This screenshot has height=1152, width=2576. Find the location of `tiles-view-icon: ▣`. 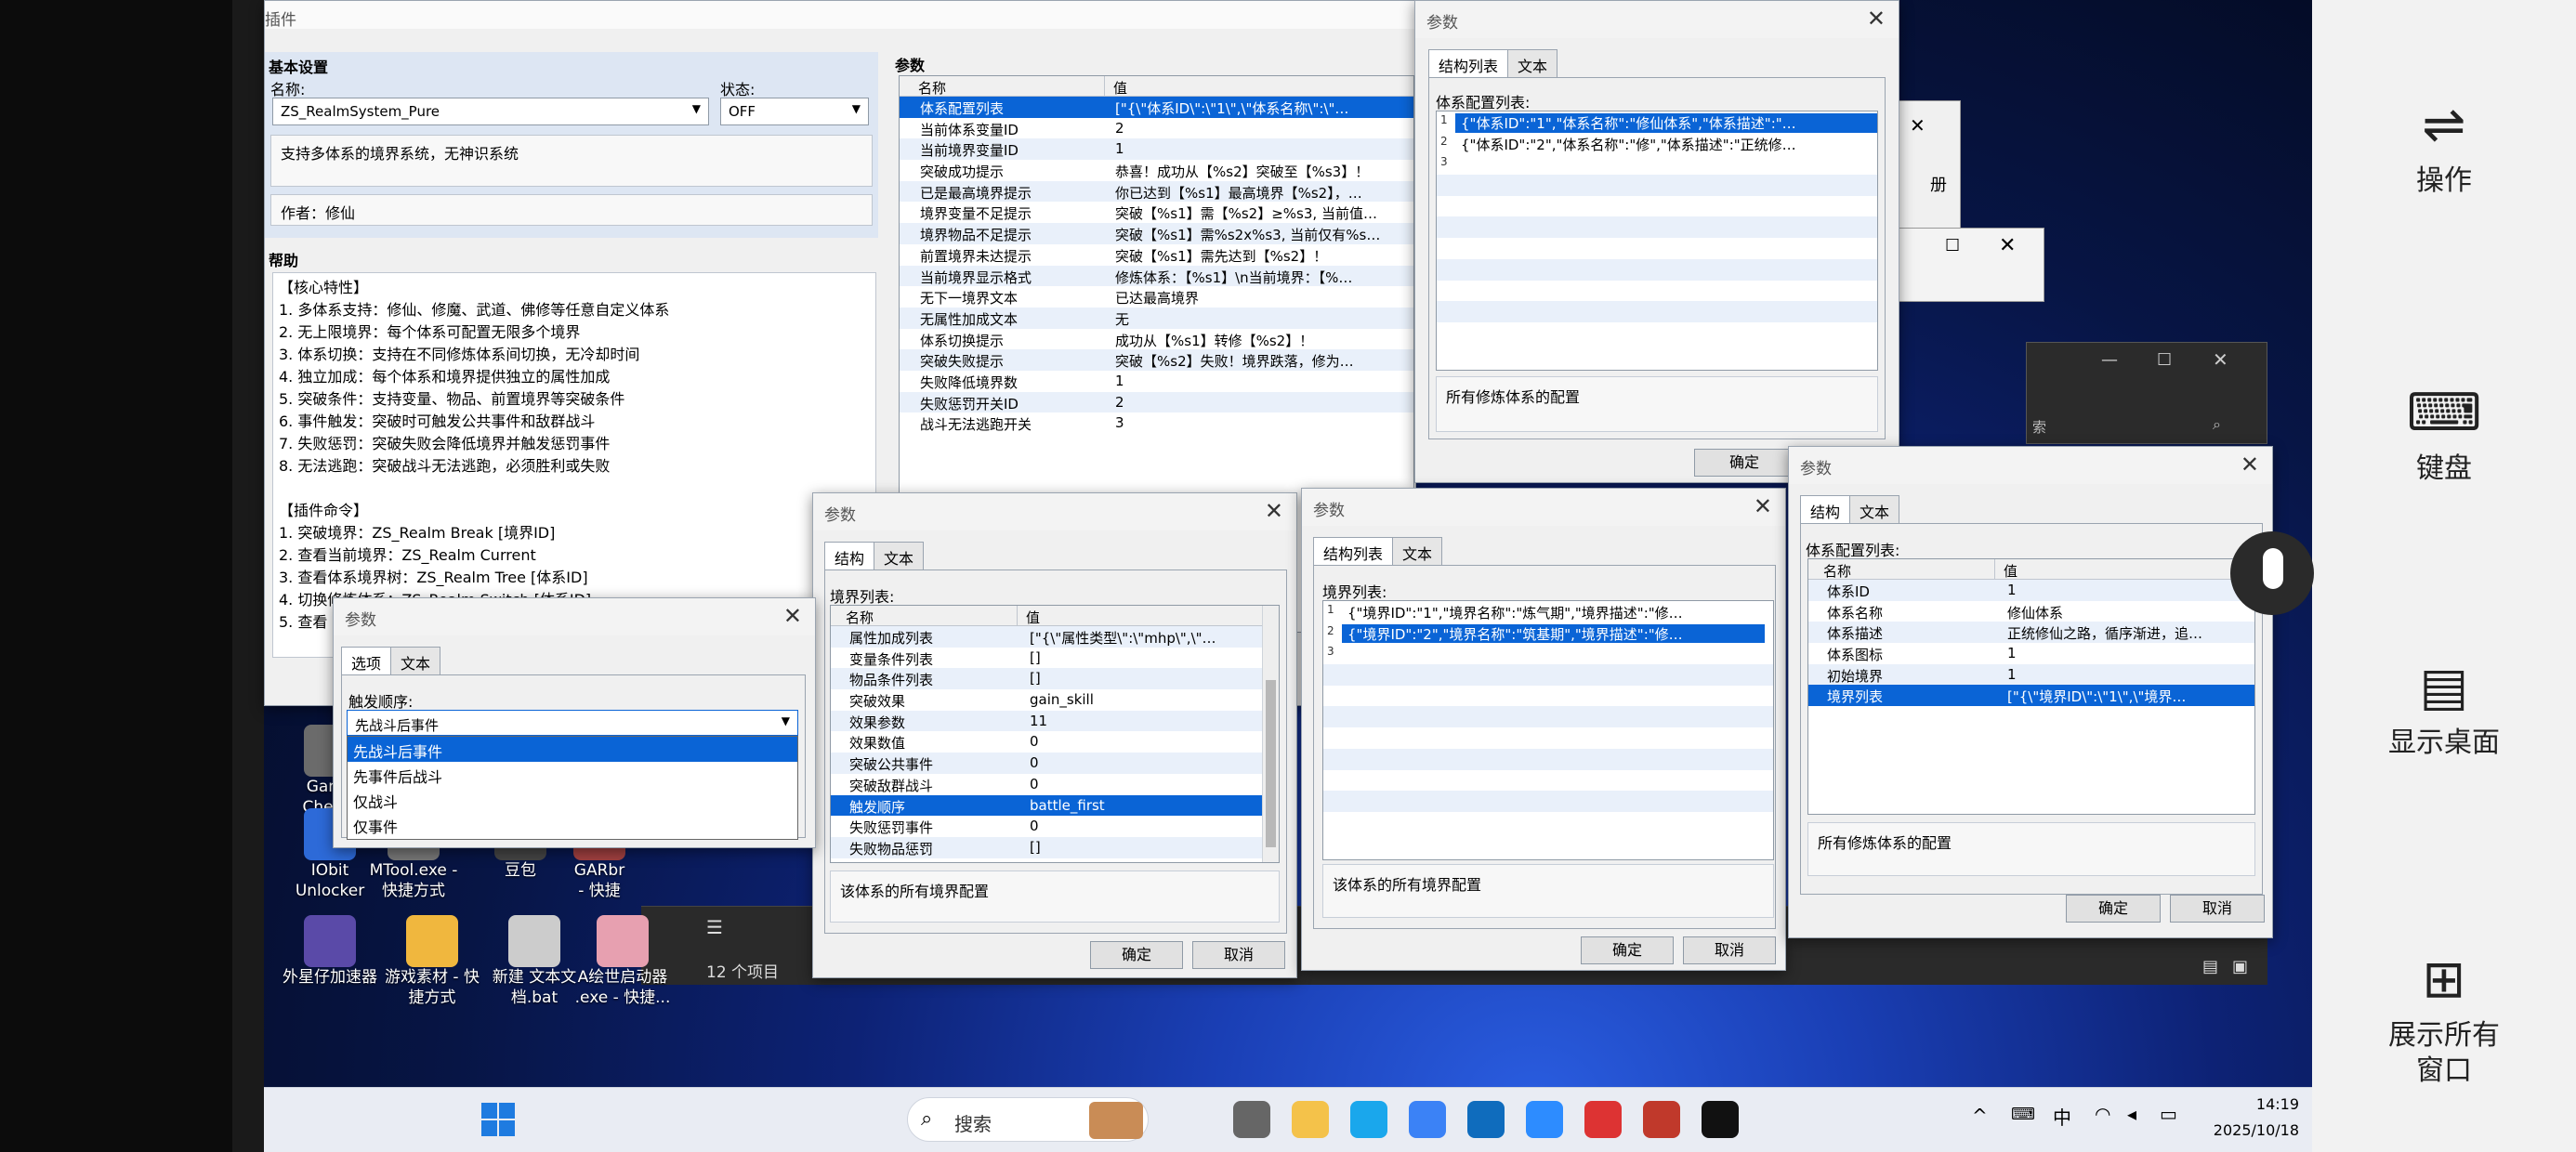

tiles-view-icon: ▣ is located at coordinates (2240, 966).